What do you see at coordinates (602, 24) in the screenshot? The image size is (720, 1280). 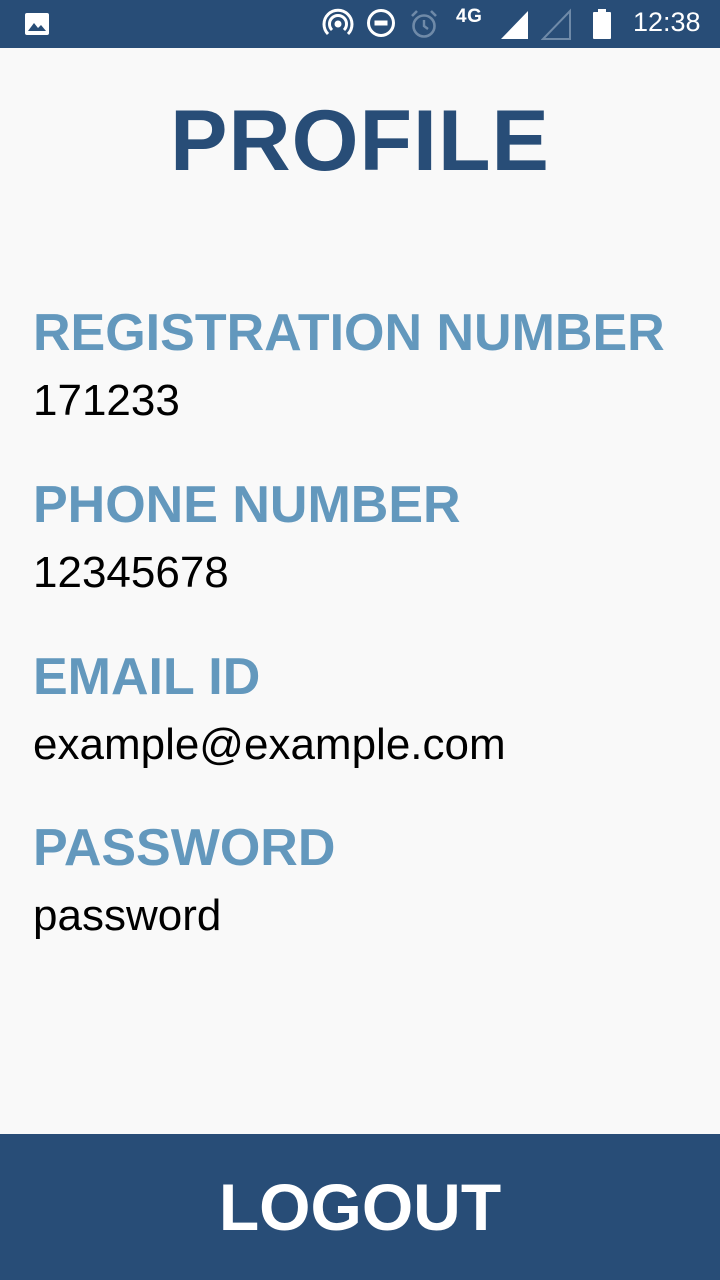 I see `battery-icon` at bounding box center [602, 24].